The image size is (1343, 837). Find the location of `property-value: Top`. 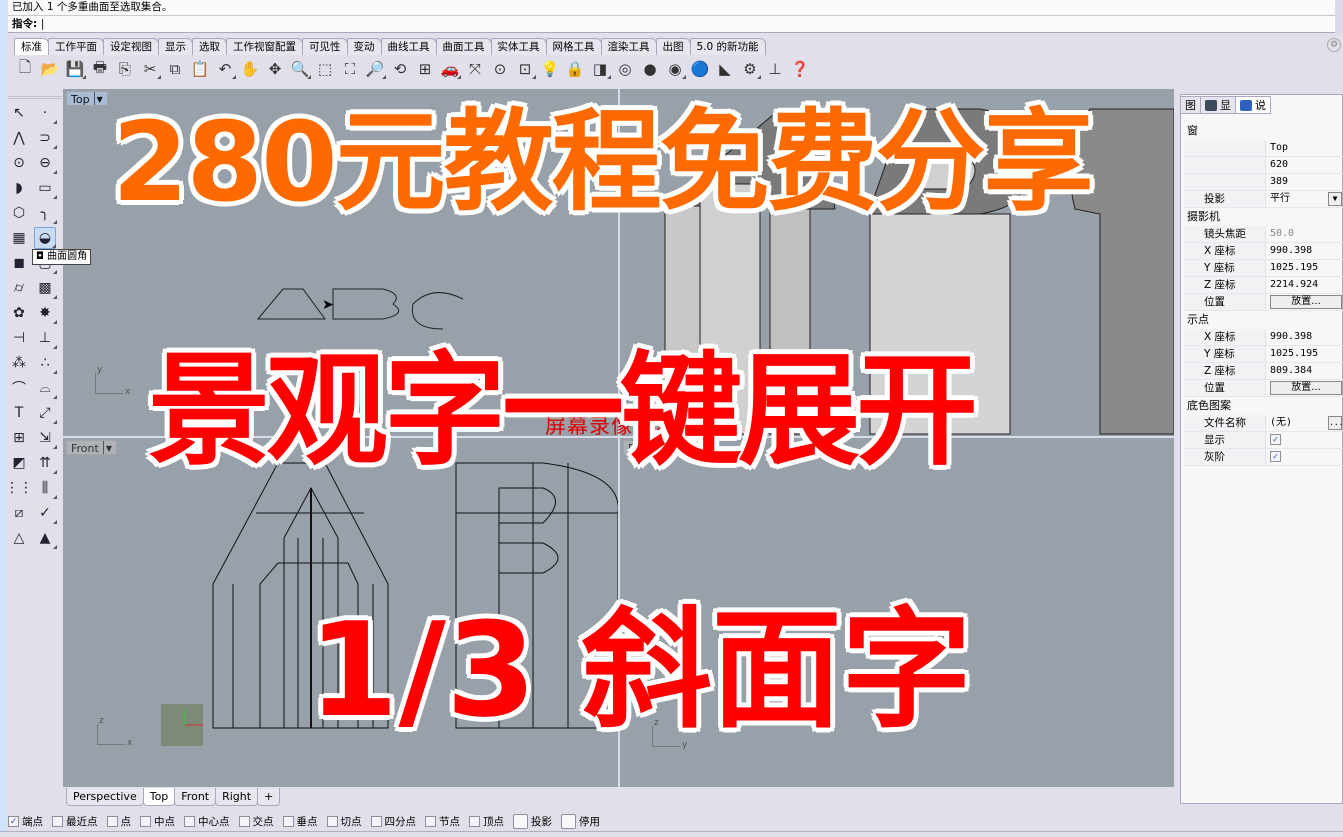

property-value: Top is located at coordinates (1304, 148).